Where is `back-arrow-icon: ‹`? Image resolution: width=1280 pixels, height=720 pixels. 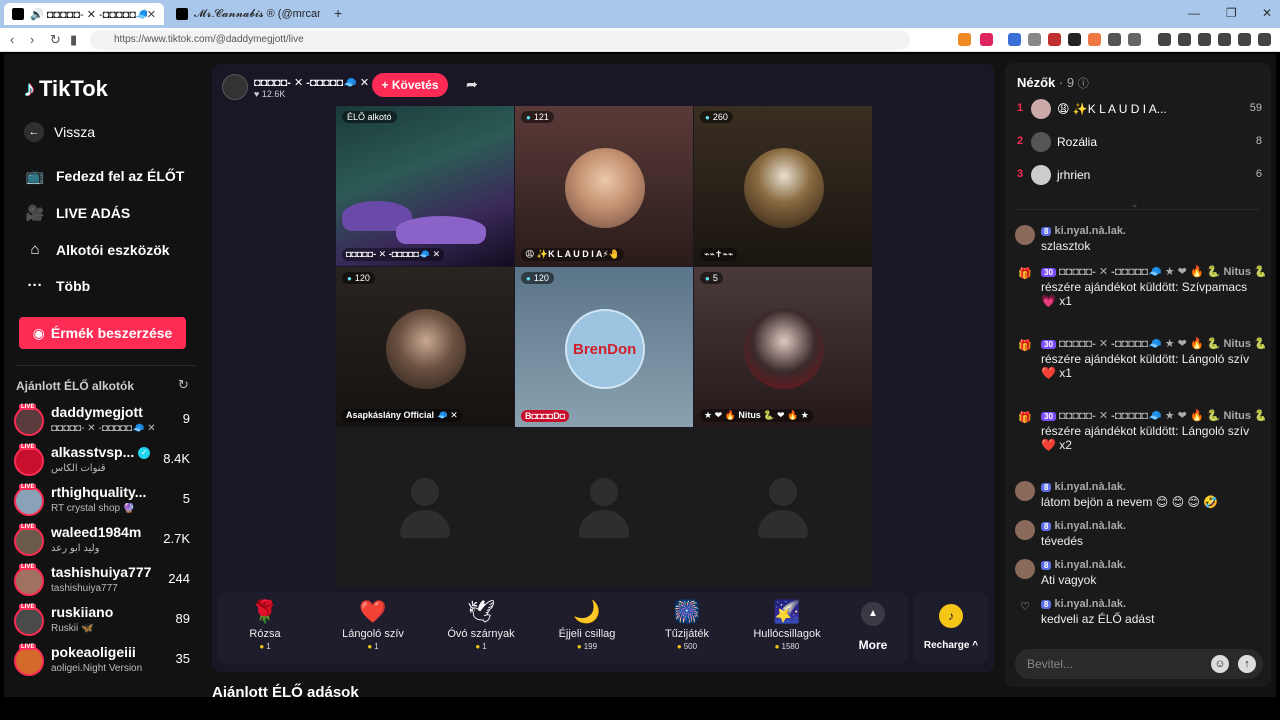 back-arrow-icon: ‹ is located at coordinates (12, 39).